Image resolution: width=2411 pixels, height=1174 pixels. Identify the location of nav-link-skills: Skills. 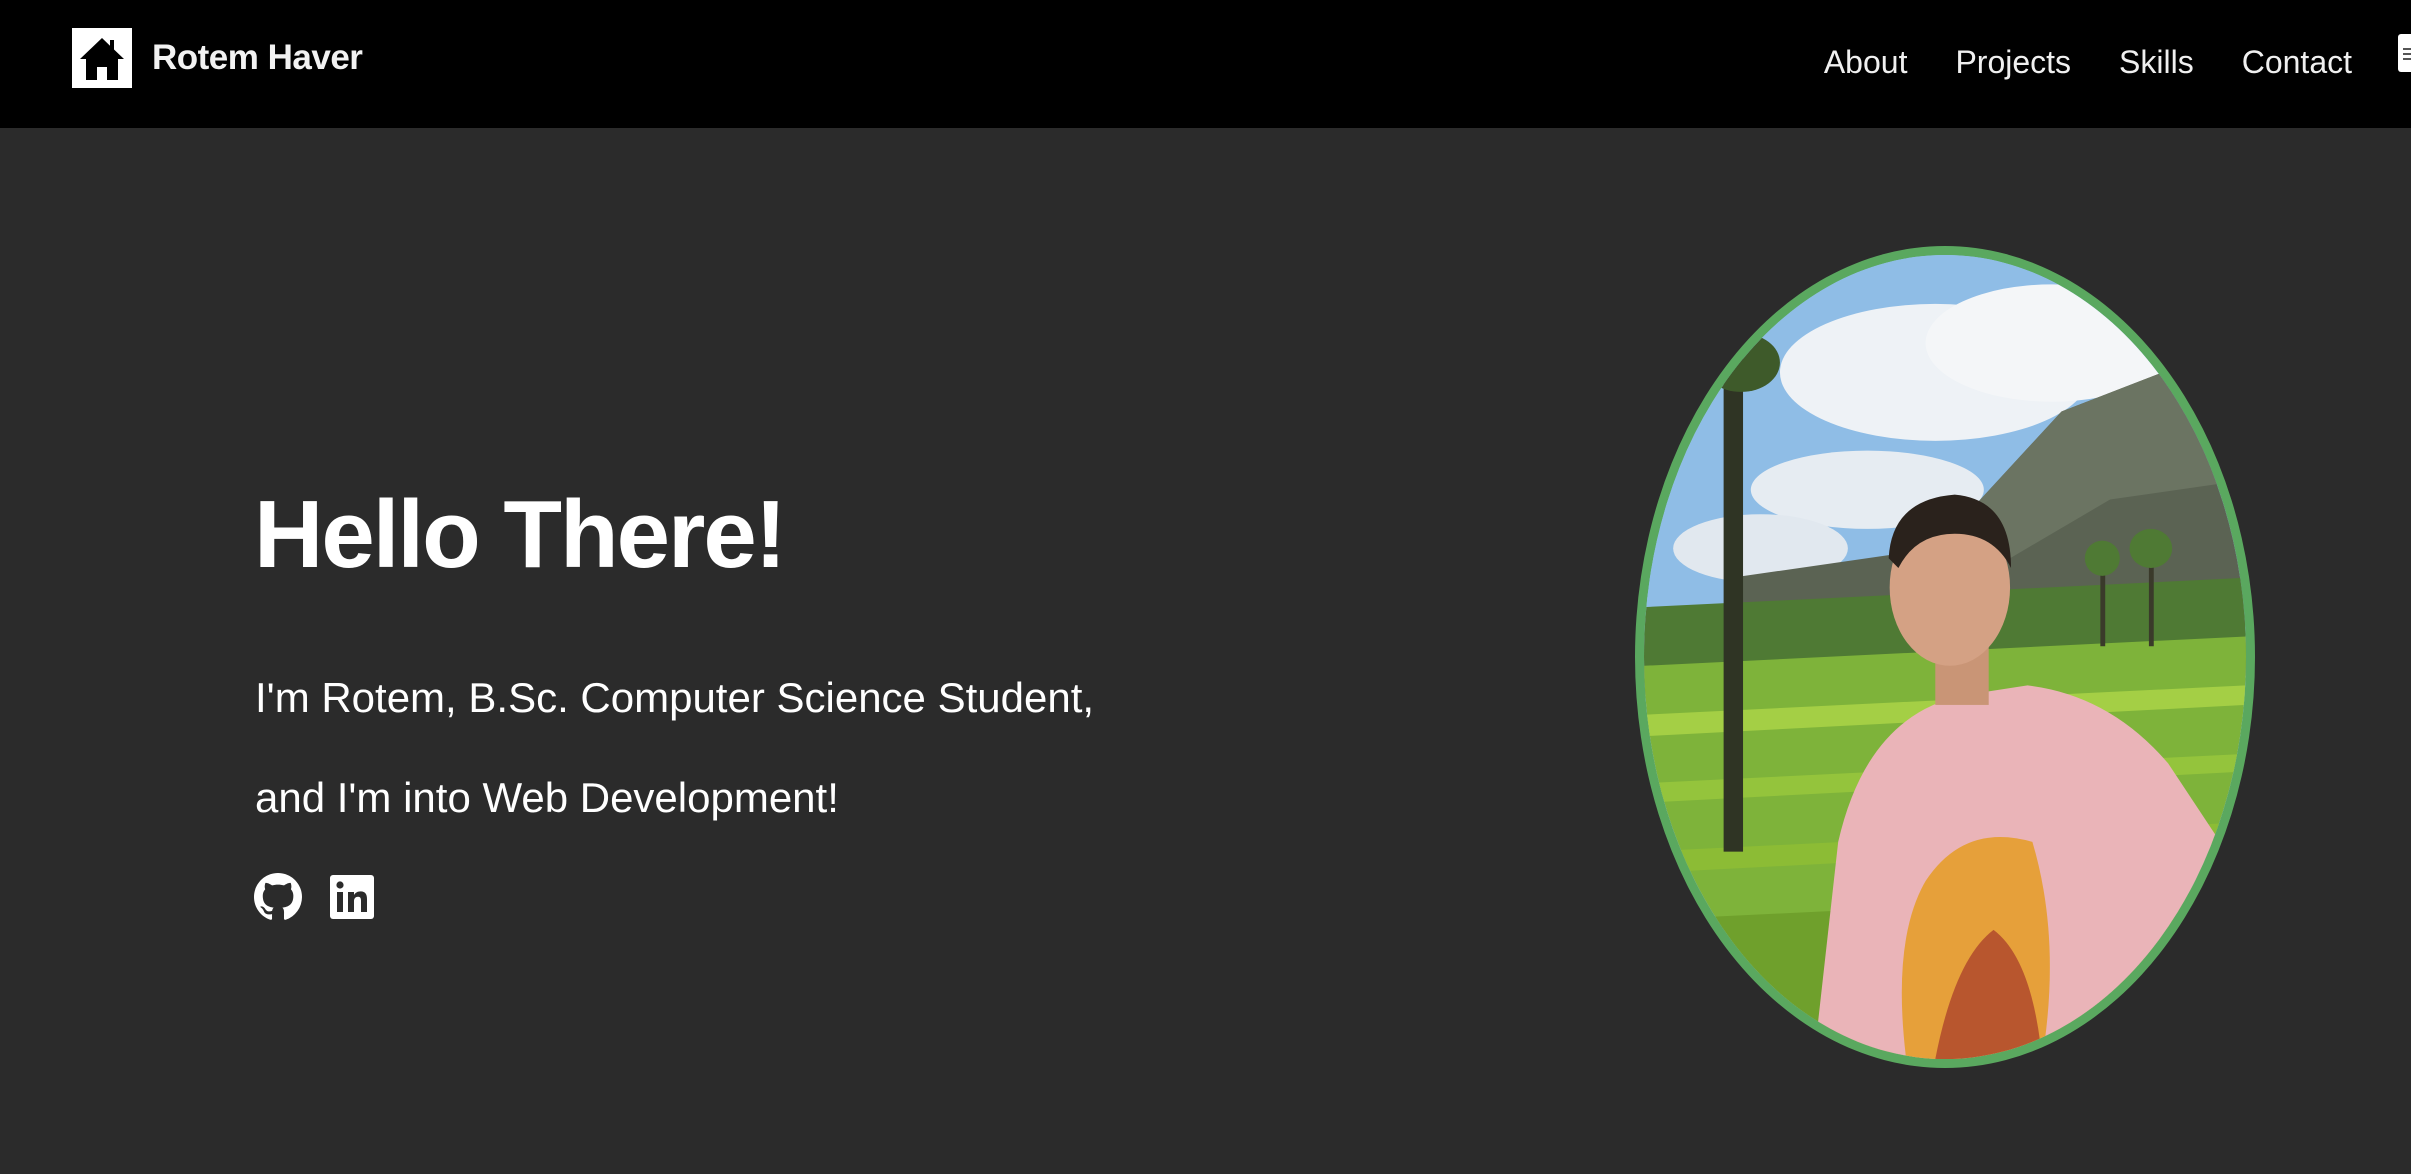
(2156, 62).